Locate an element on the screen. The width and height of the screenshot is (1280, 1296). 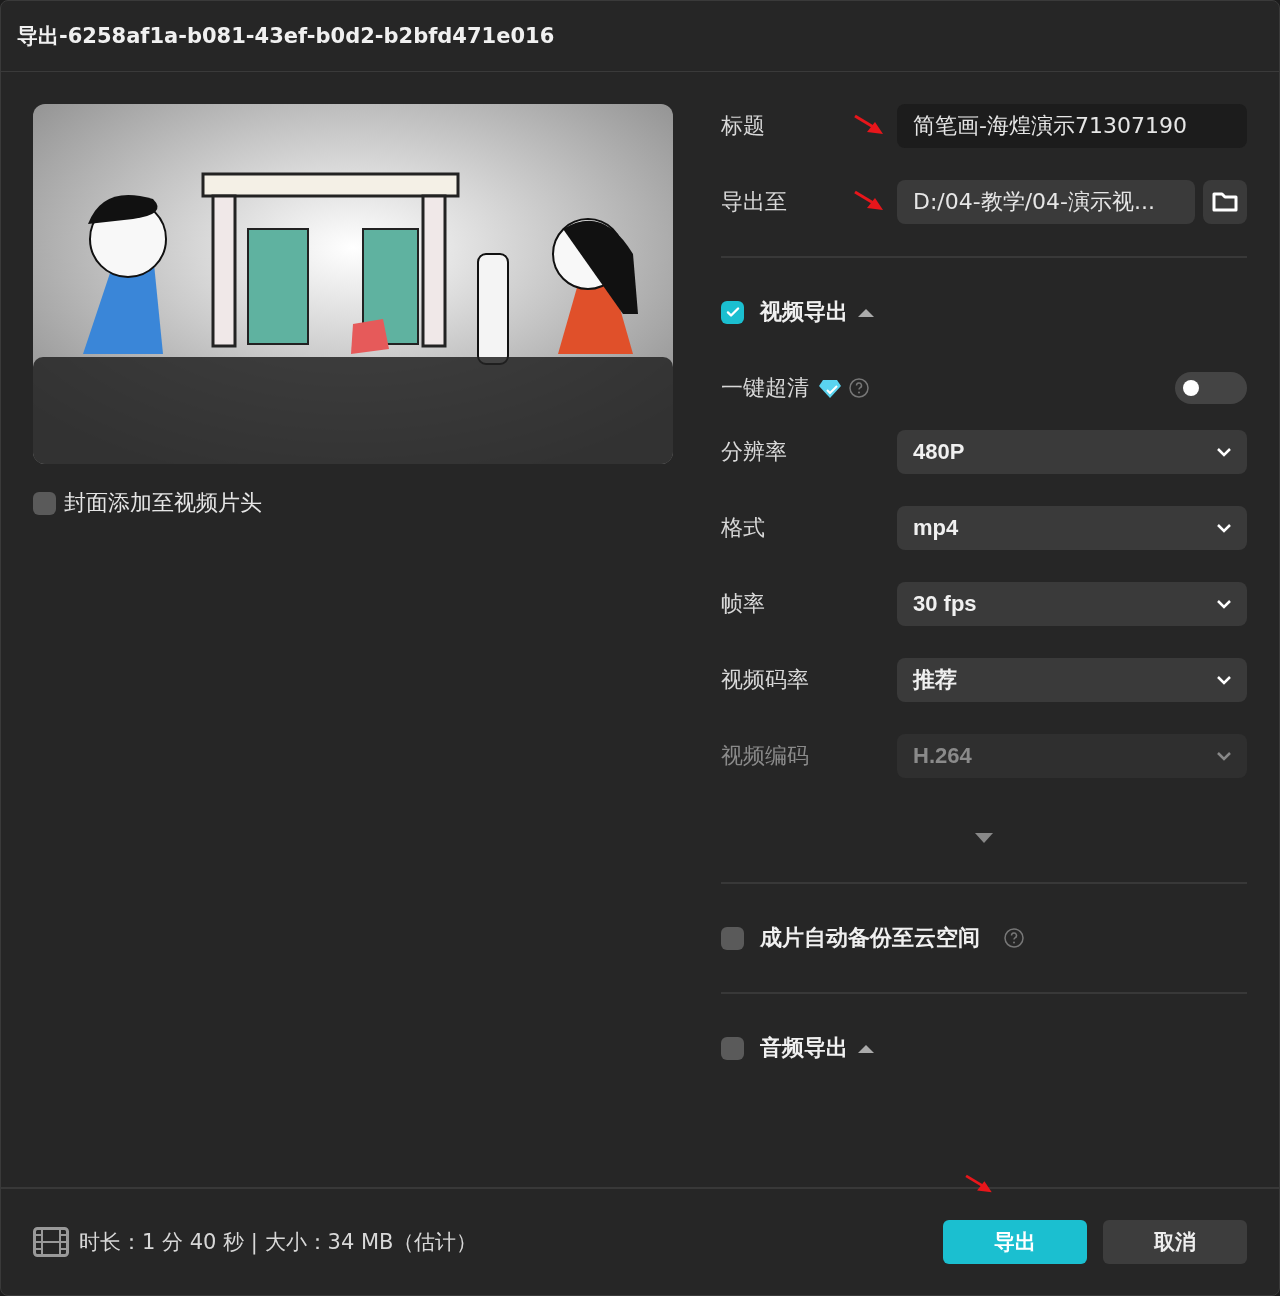
expand-icon is located at coordinates (984, 838).